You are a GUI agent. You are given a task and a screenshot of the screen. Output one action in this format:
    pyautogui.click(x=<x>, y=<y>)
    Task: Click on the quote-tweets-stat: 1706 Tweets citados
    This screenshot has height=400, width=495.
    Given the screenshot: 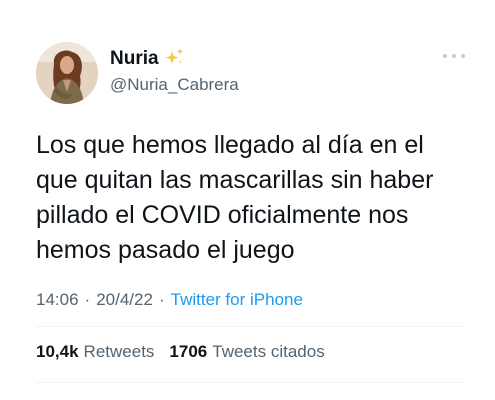 What is the action you would take?
    pyautogui.click(x=246, y=352)
    